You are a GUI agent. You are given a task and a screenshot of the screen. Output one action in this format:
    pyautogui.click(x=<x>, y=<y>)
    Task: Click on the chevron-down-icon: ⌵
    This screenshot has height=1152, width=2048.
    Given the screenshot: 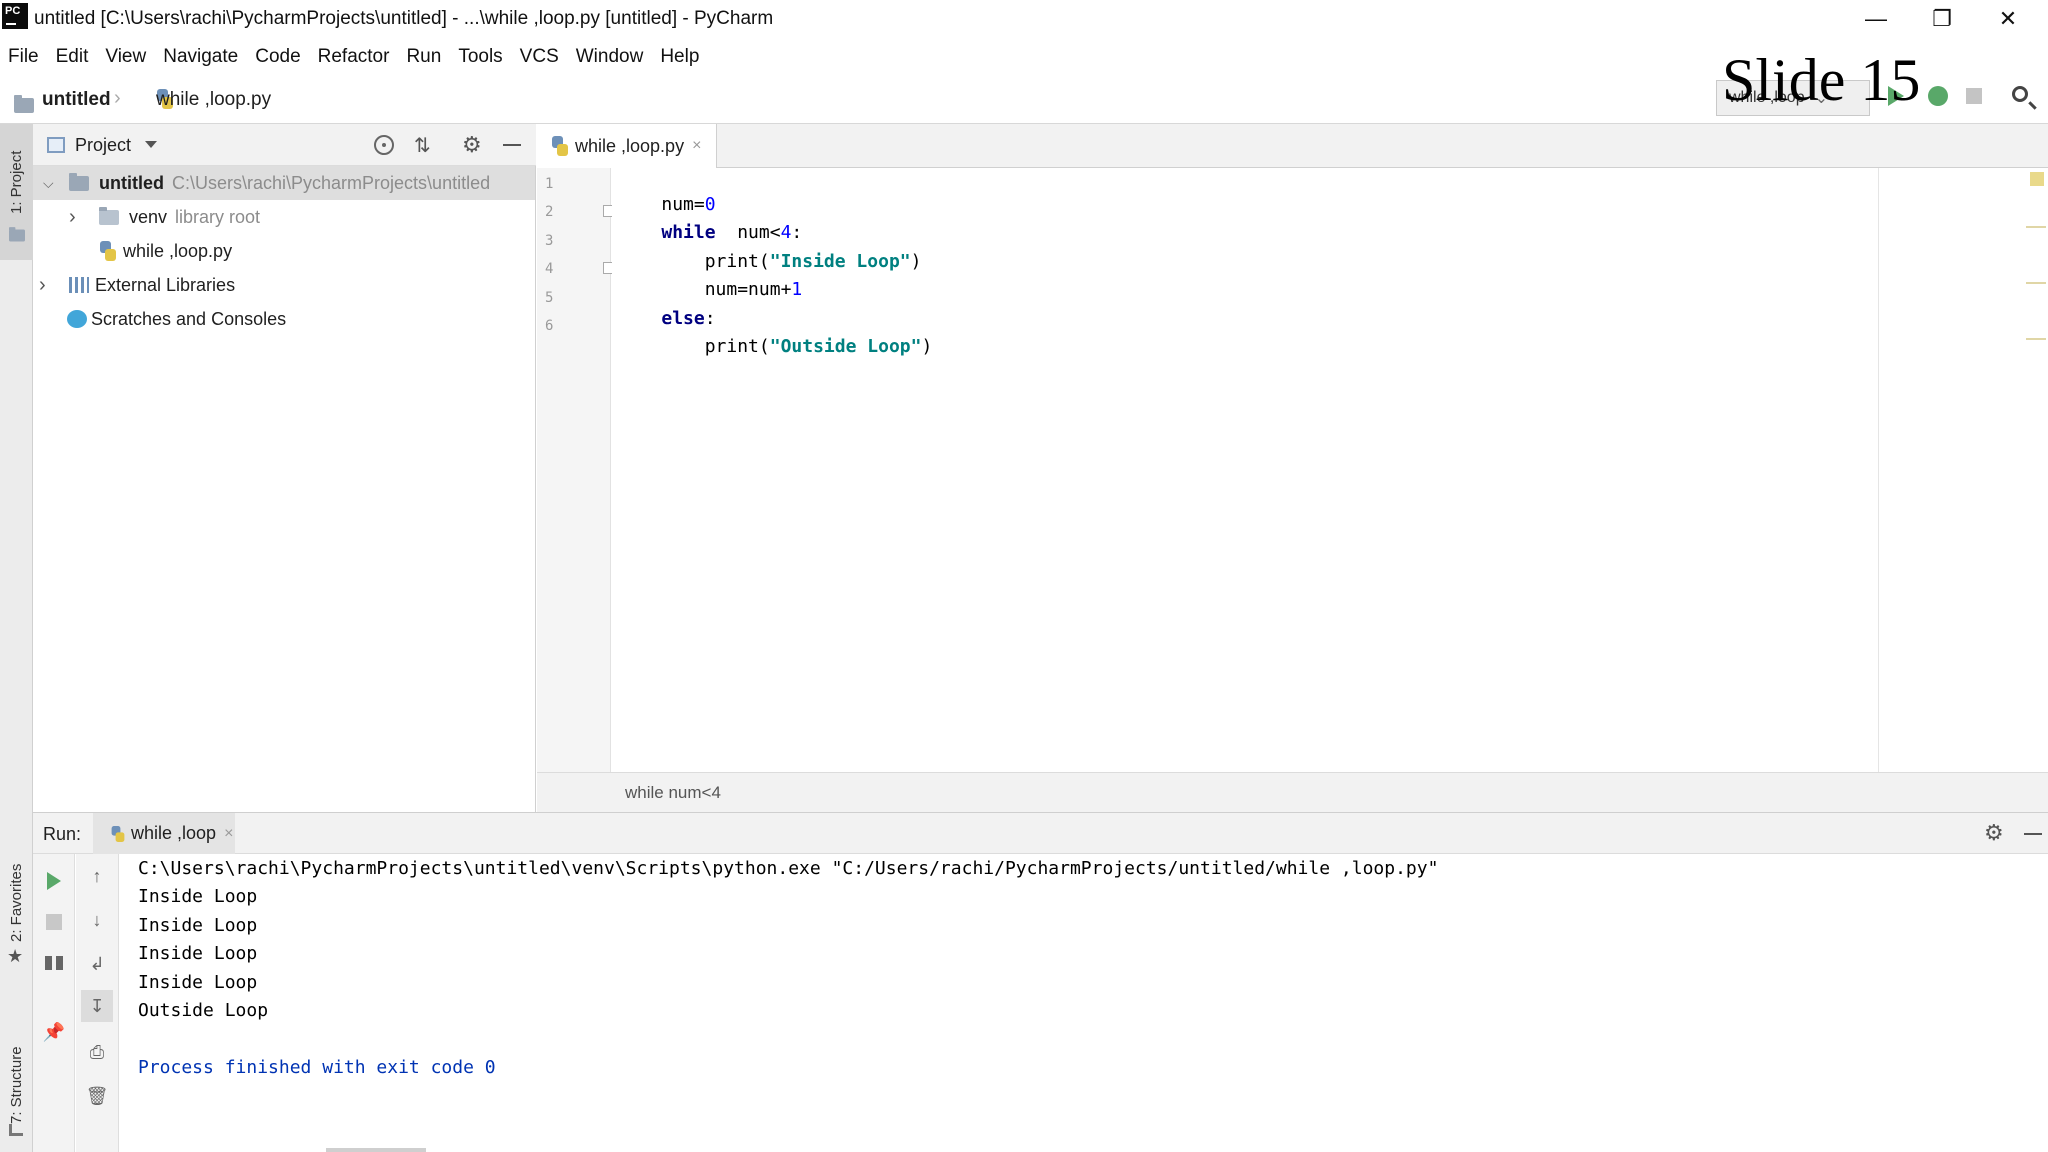 What is the action you would take?
    pyautogui.click(x=52, y=183)
    